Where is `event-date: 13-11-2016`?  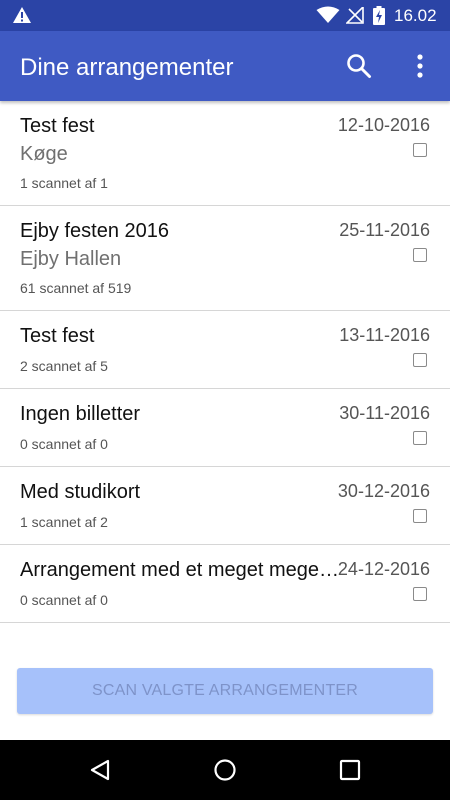 event-date: 13-11-2016 is located at coordinates (384, 335).